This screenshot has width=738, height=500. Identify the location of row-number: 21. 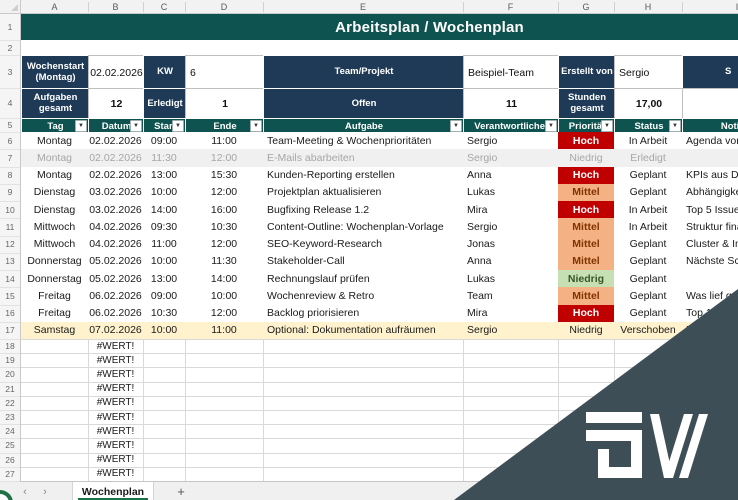
(10, 389).